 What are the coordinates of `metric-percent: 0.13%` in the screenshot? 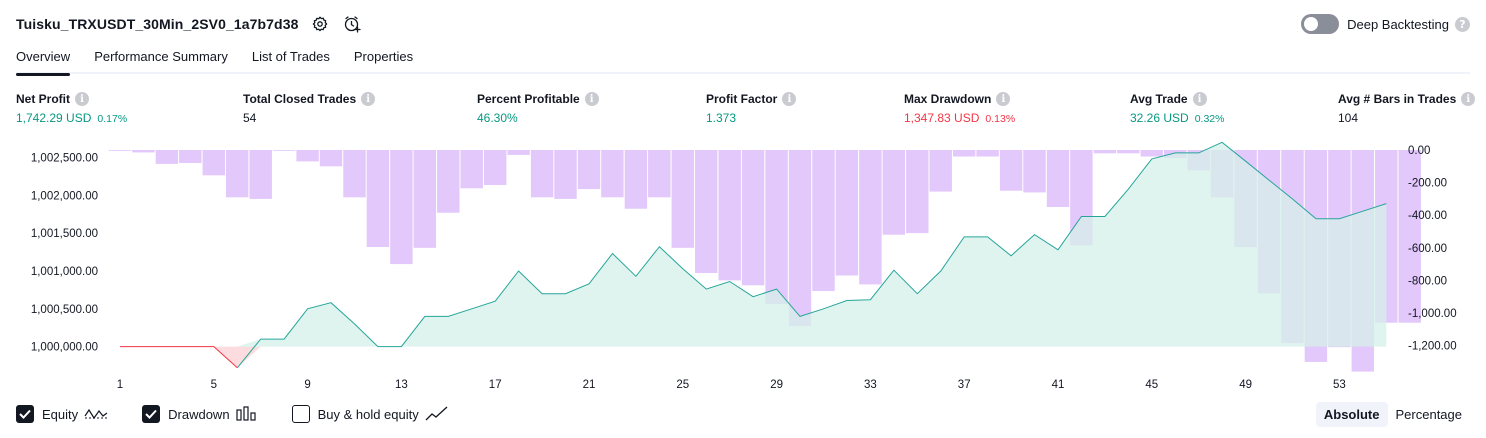 It's located at (1000, 119).